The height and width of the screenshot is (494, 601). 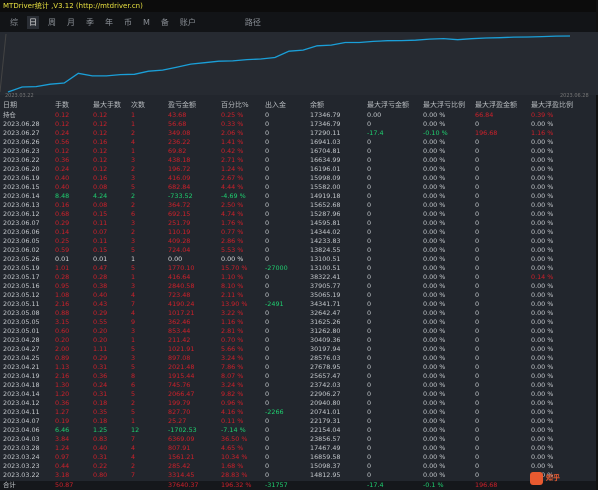 What do you see at coordinates (146, 22) in the screenshot?
I see `tab-7: M` at bounding box center [146, 22].